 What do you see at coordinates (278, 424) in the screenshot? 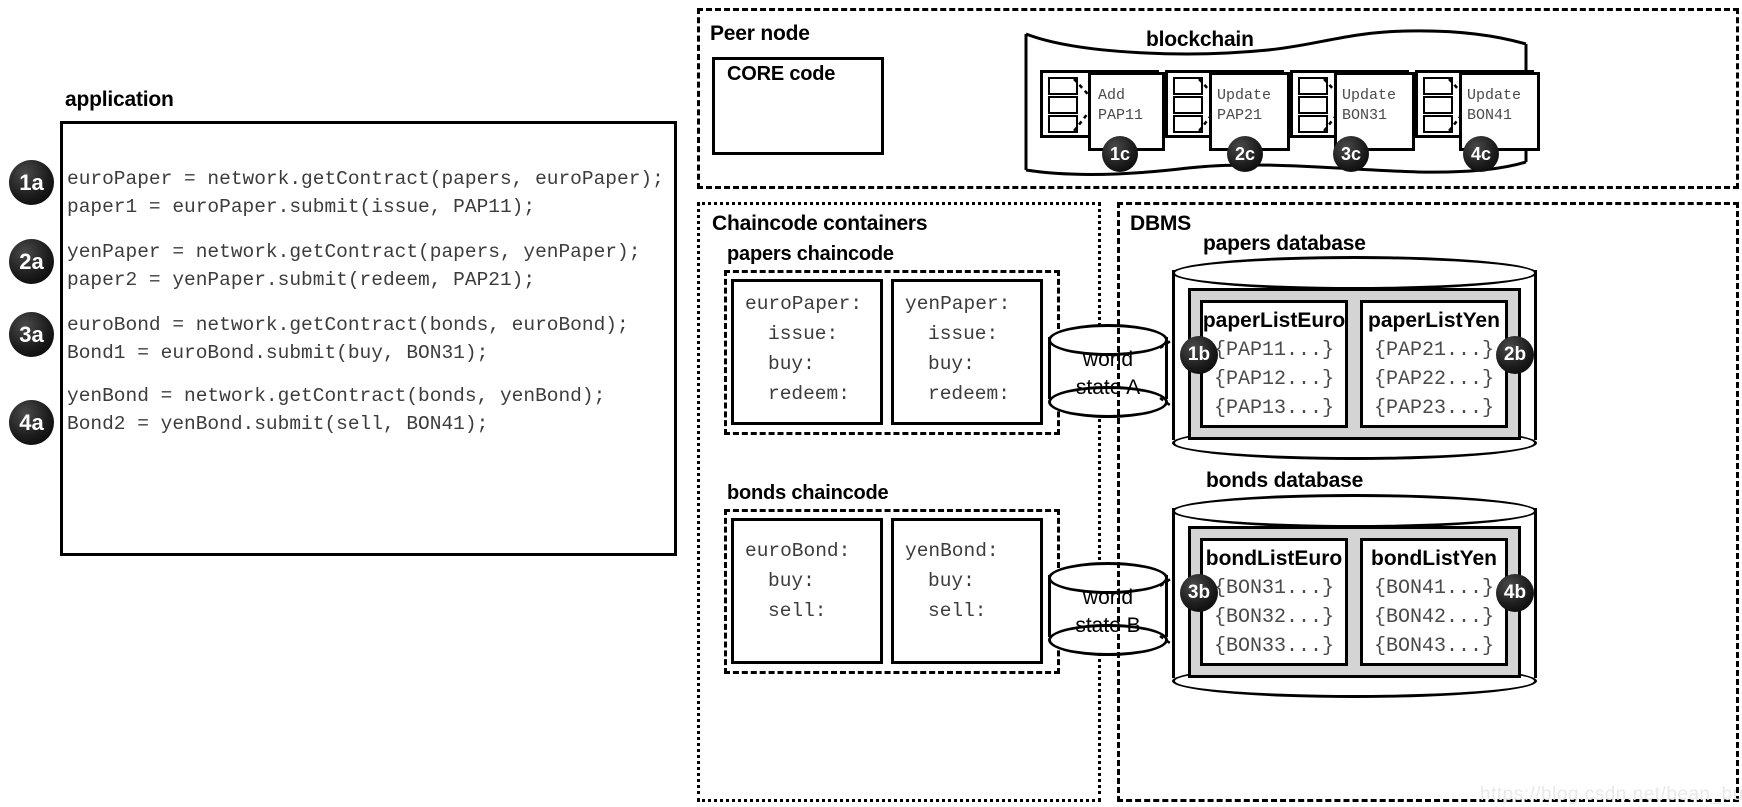
I see `code-line: Bond2 = yenBond.submit(sell, BON41);` at bounding box center [278, 424].